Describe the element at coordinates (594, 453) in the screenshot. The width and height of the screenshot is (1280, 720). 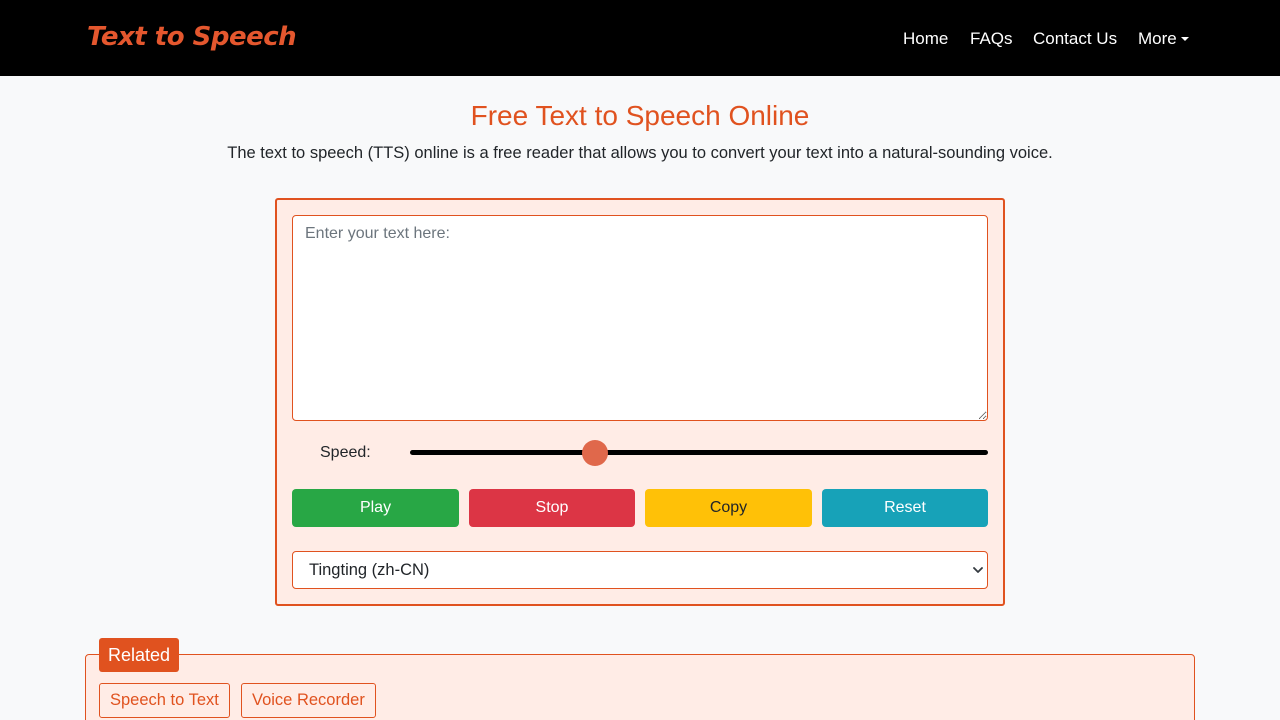
I see `speed-slider-thumb` at that location.